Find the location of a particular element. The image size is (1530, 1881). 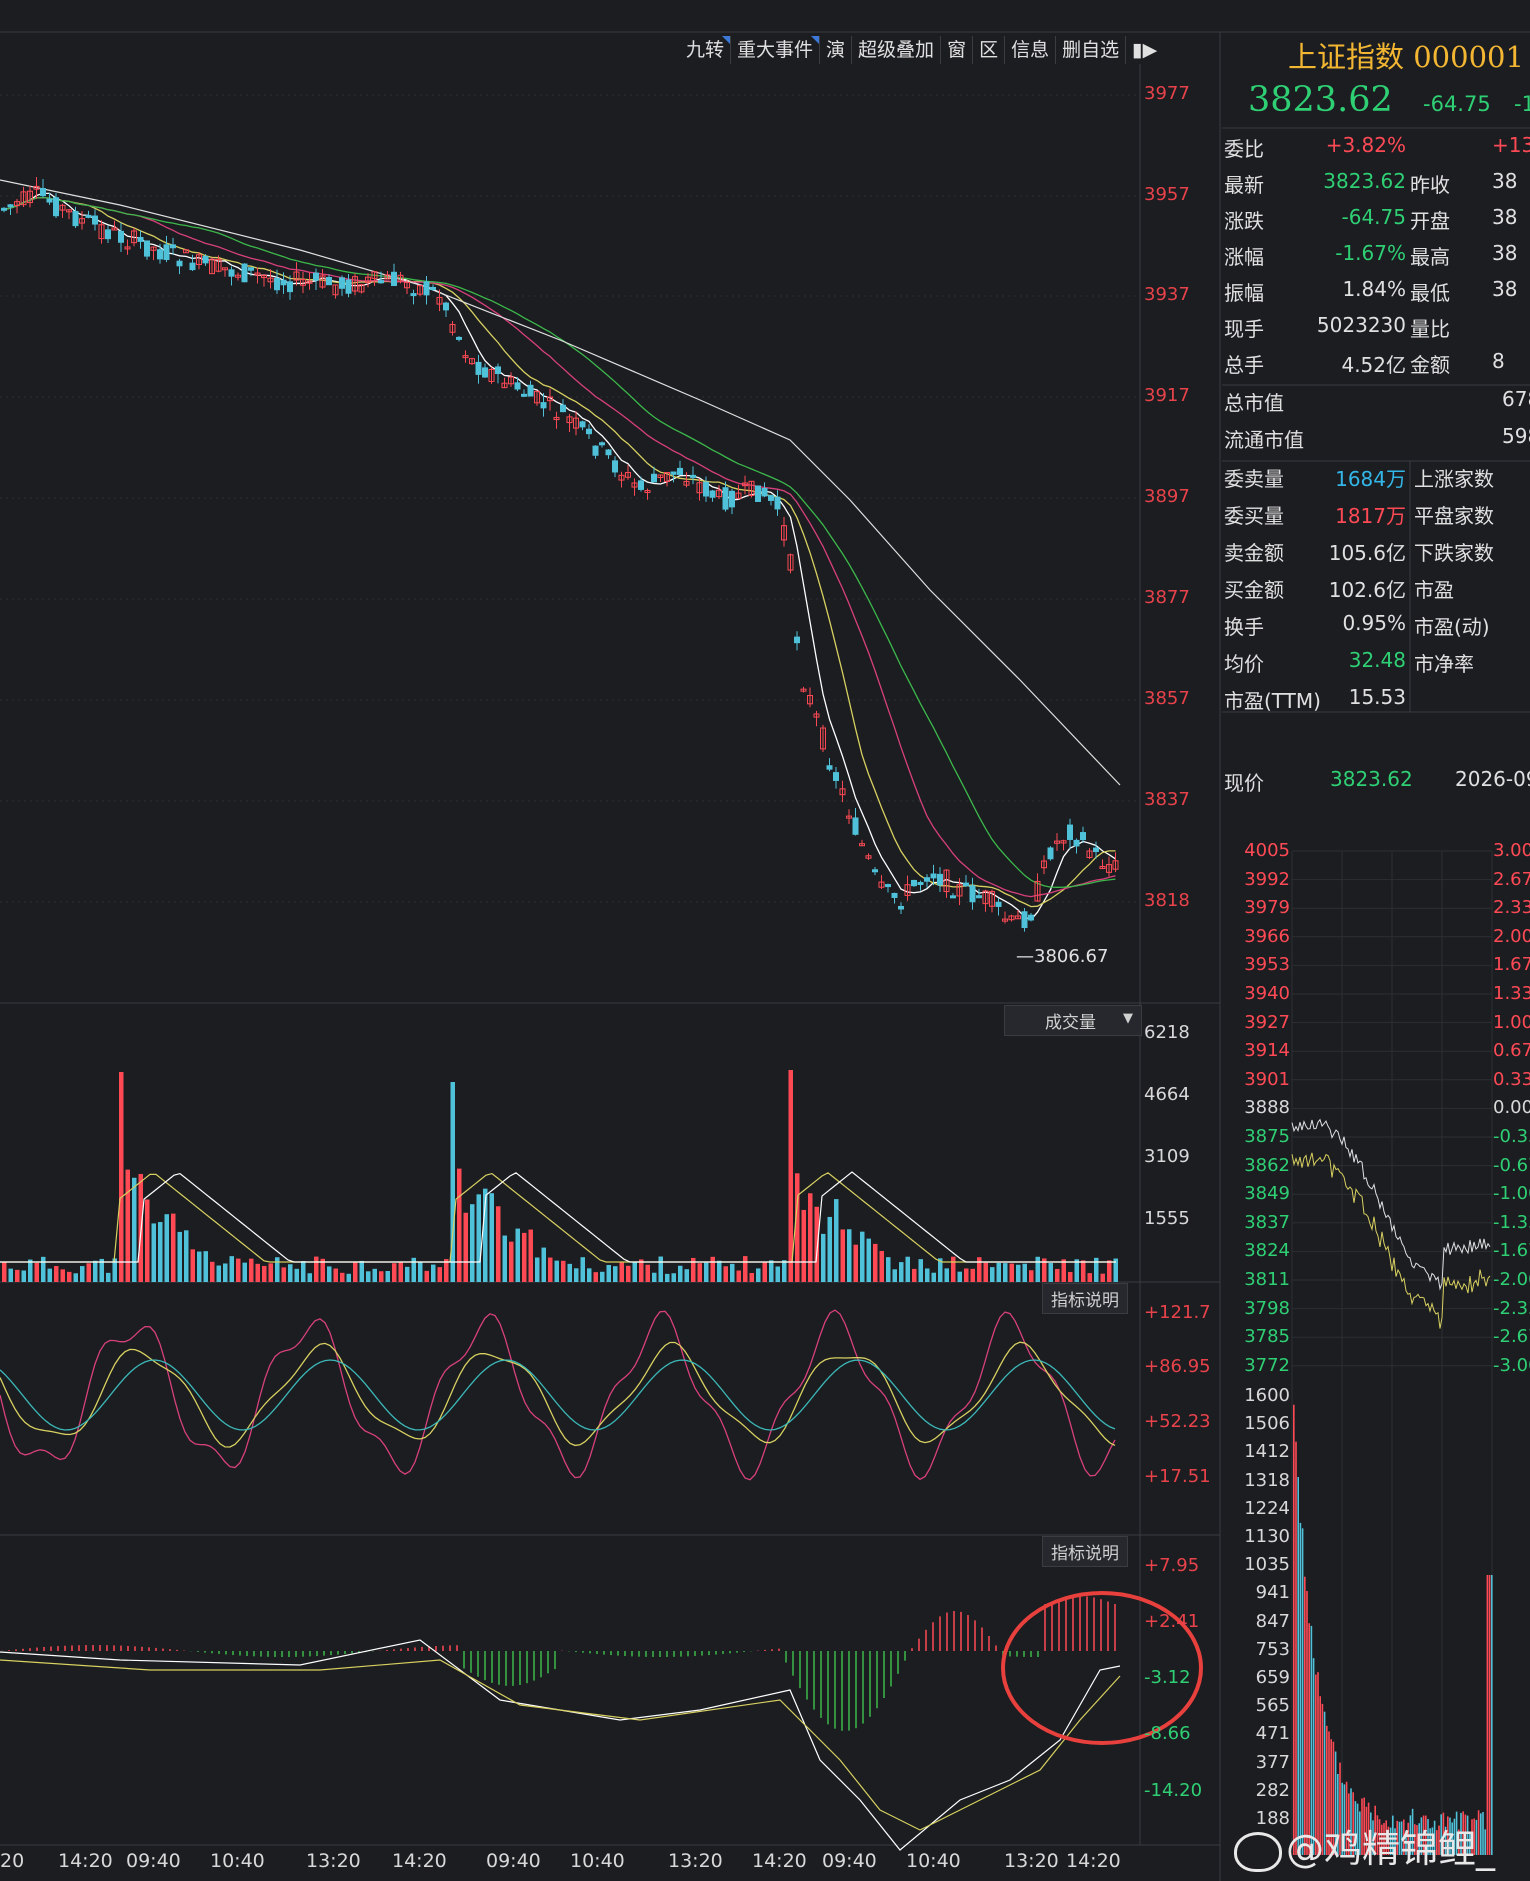

toolbar-jiuzhuan: 九转 is located at coordinates (706, 50).